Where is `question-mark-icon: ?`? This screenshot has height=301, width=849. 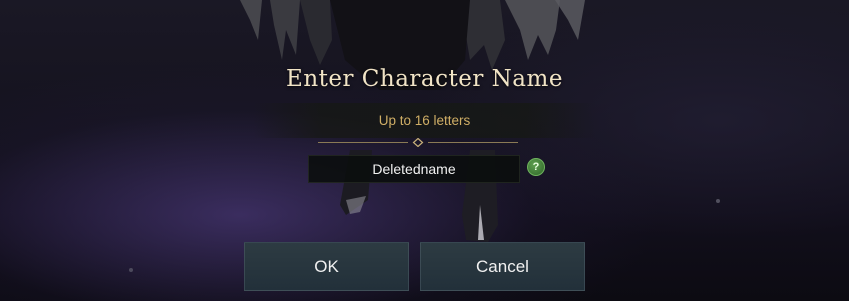 question-mark-icon: ? is located at coordinates (536, 167).